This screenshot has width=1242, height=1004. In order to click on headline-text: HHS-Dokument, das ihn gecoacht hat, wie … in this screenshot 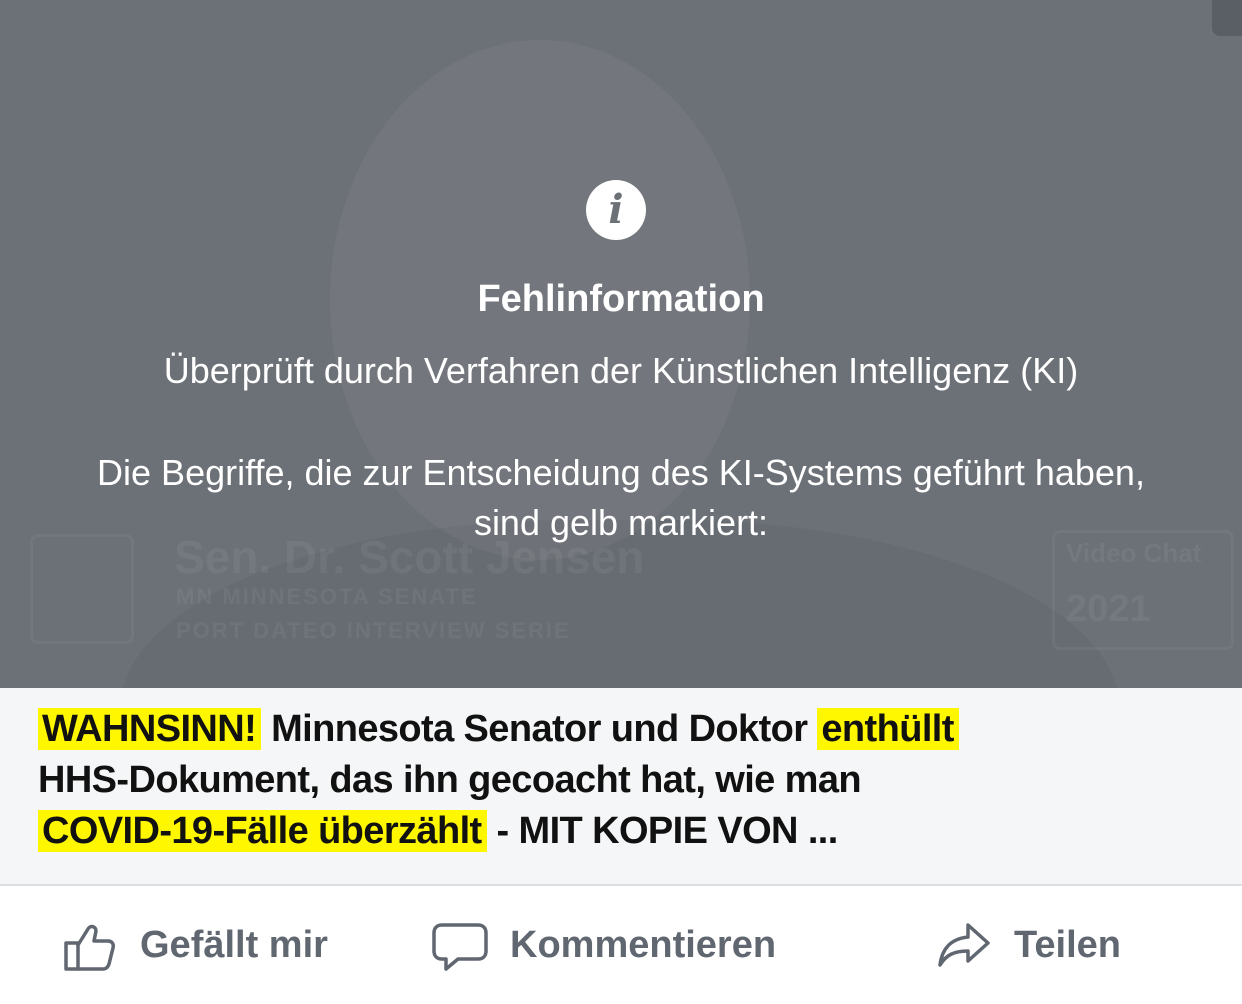, I will do `click(450, 780)`.